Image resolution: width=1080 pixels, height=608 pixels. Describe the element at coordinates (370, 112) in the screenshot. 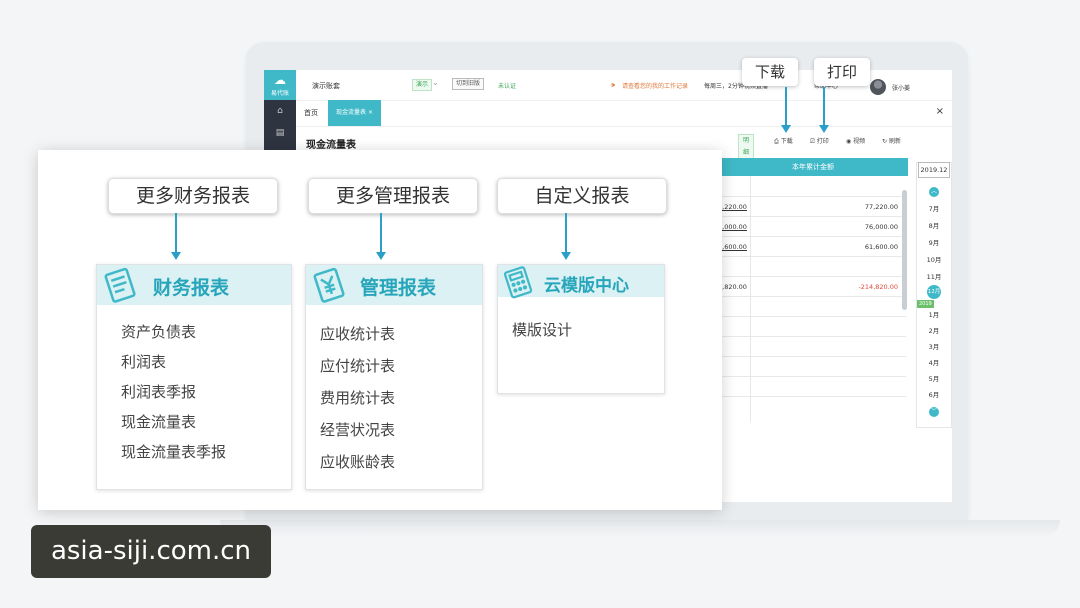

I see `tab-close-icon: ×` at that location.